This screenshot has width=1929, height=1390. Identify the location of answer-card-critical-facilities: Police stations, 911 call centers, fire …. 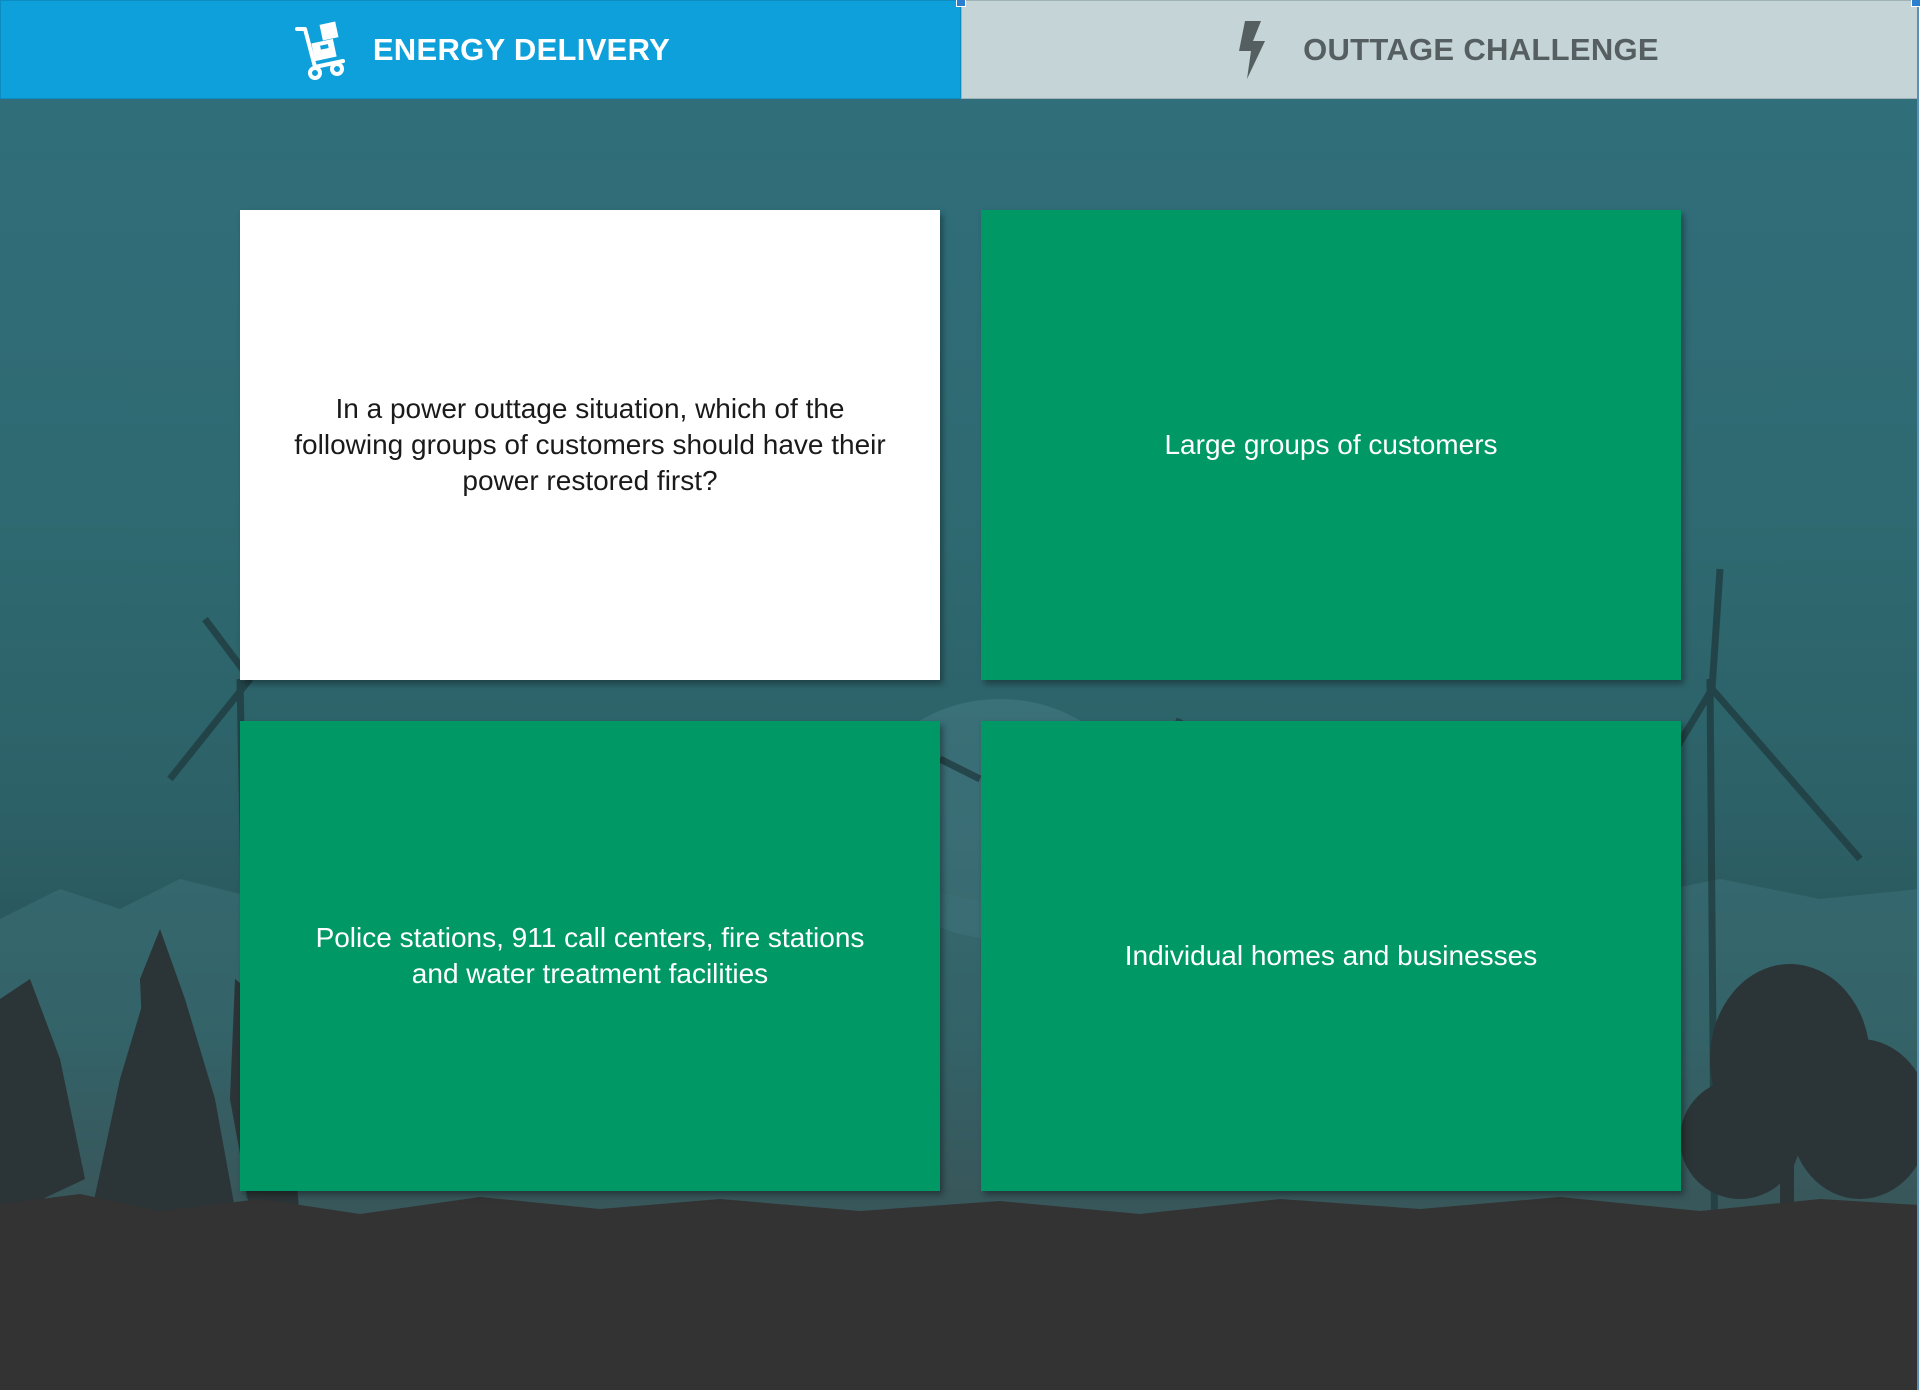
(590, 956).